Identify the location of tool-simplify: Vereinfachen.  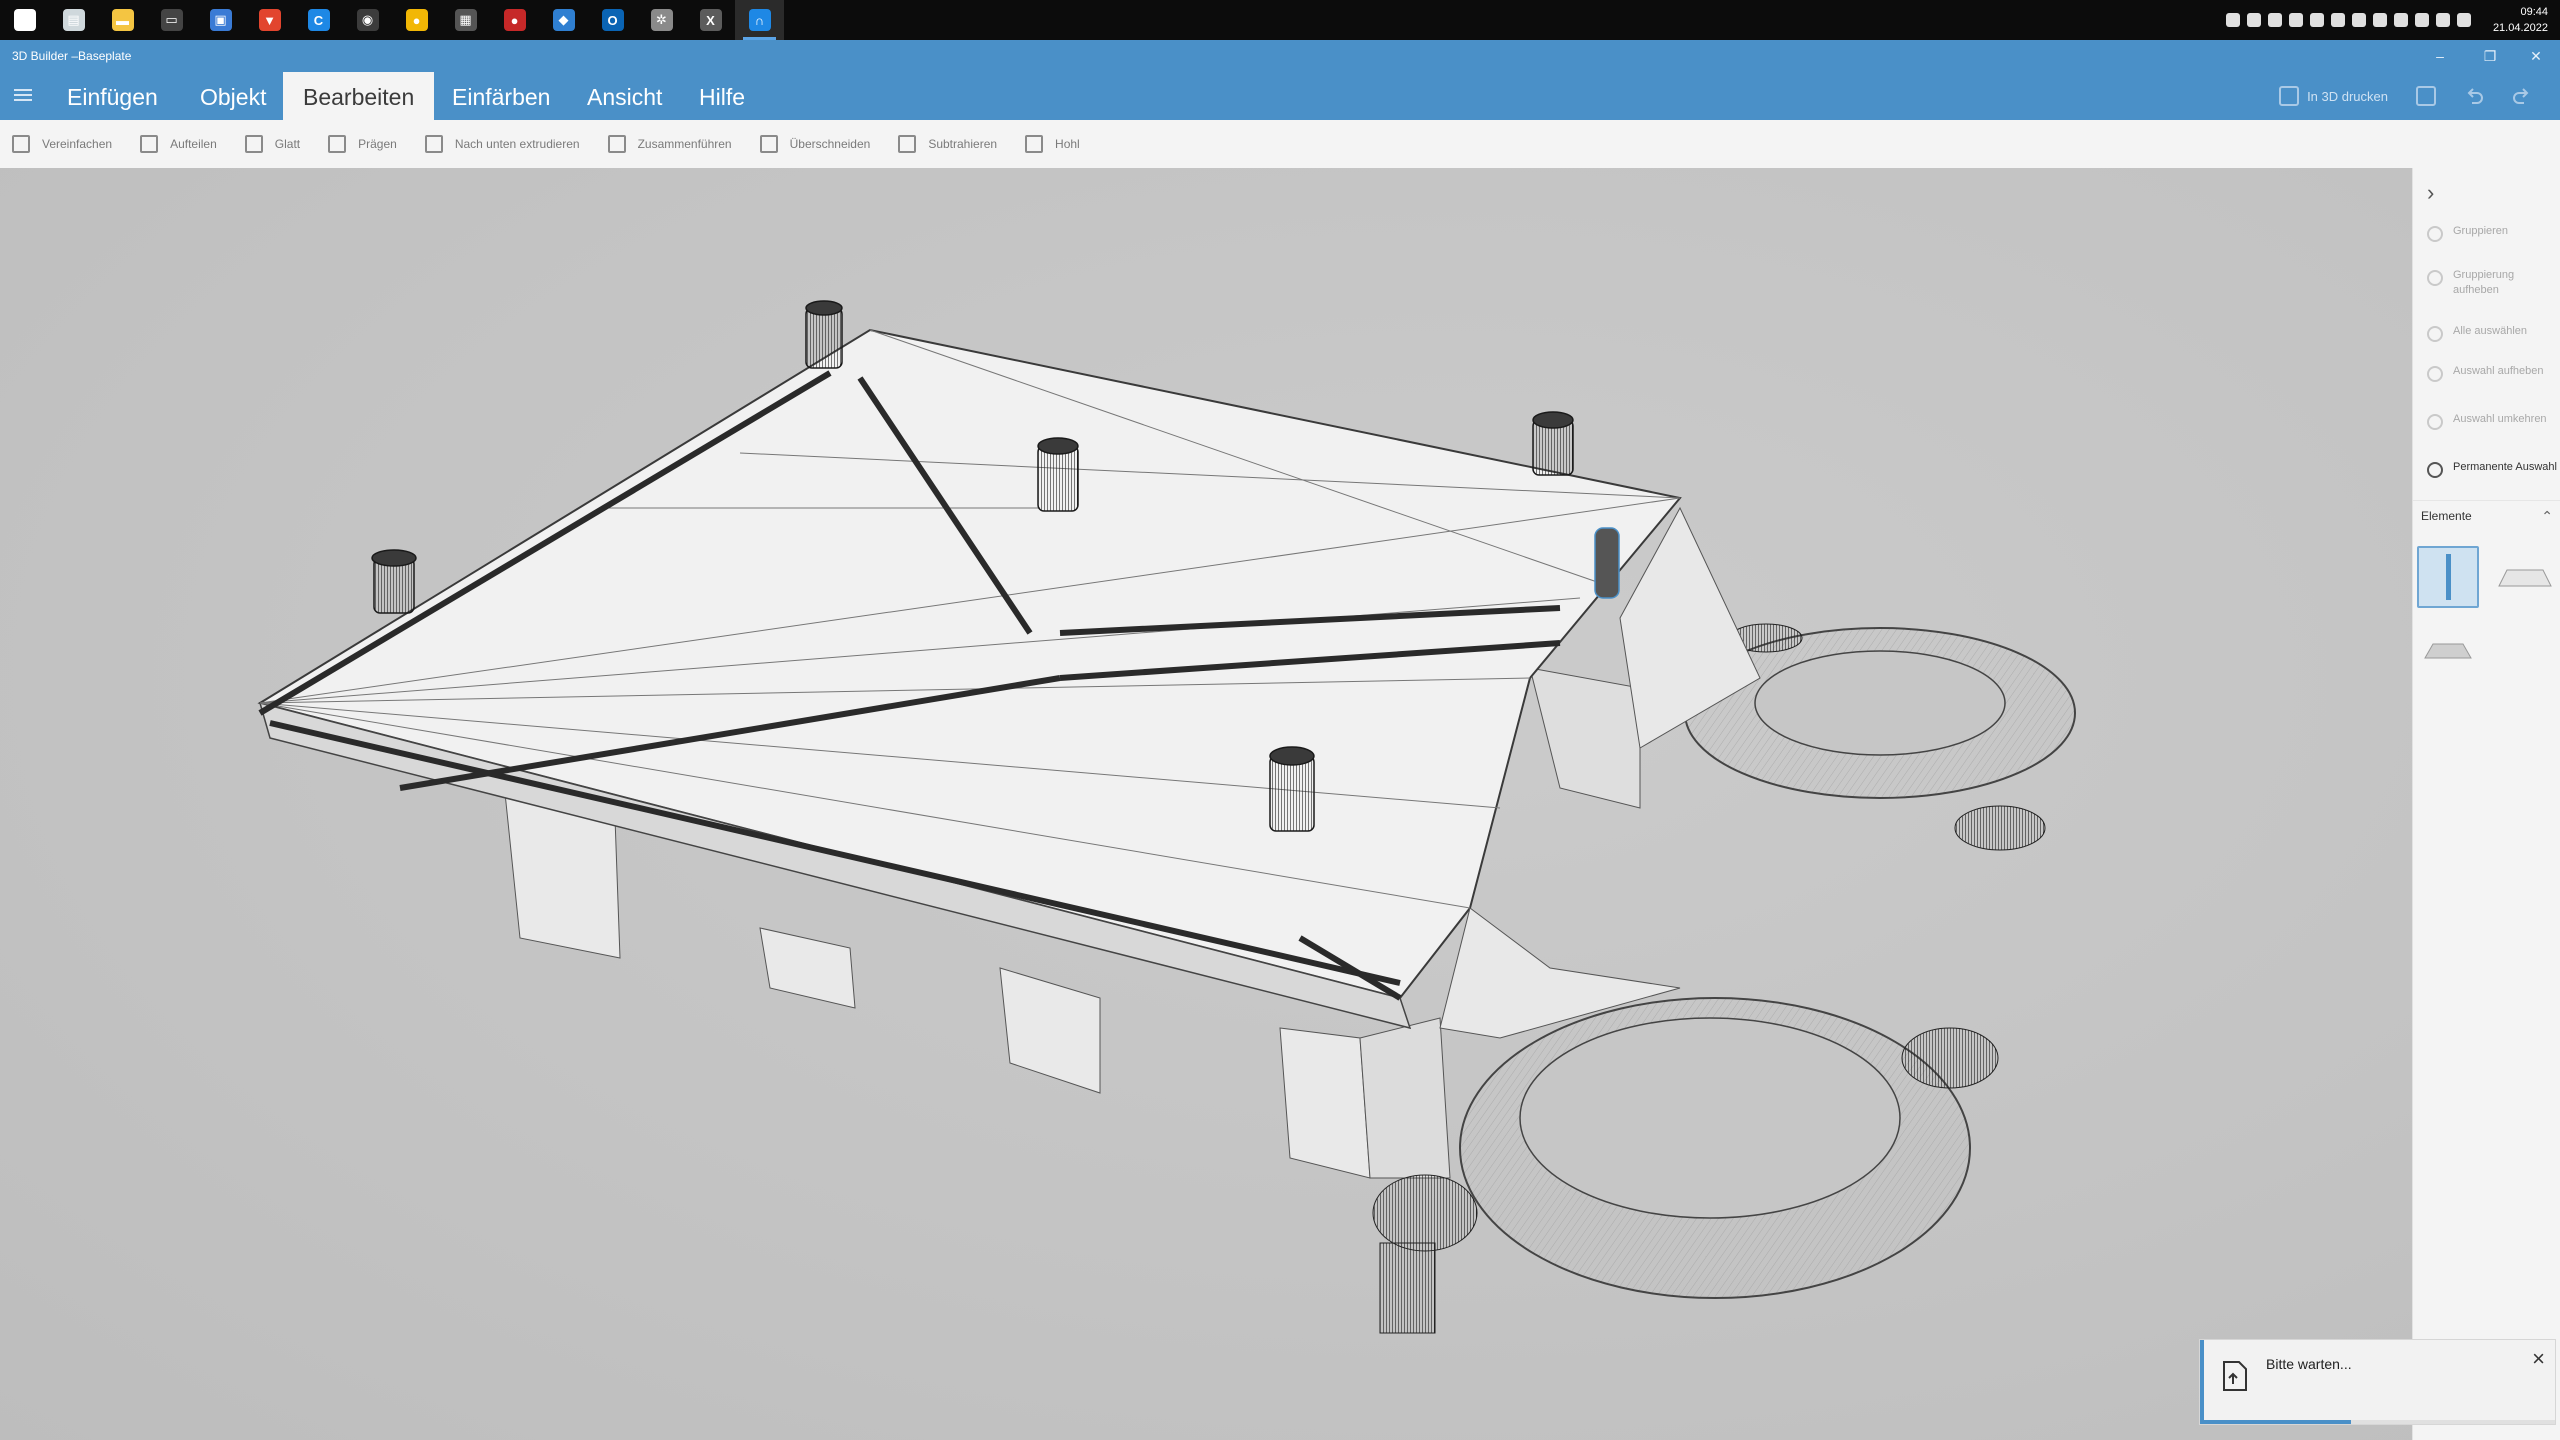
(62, 144).